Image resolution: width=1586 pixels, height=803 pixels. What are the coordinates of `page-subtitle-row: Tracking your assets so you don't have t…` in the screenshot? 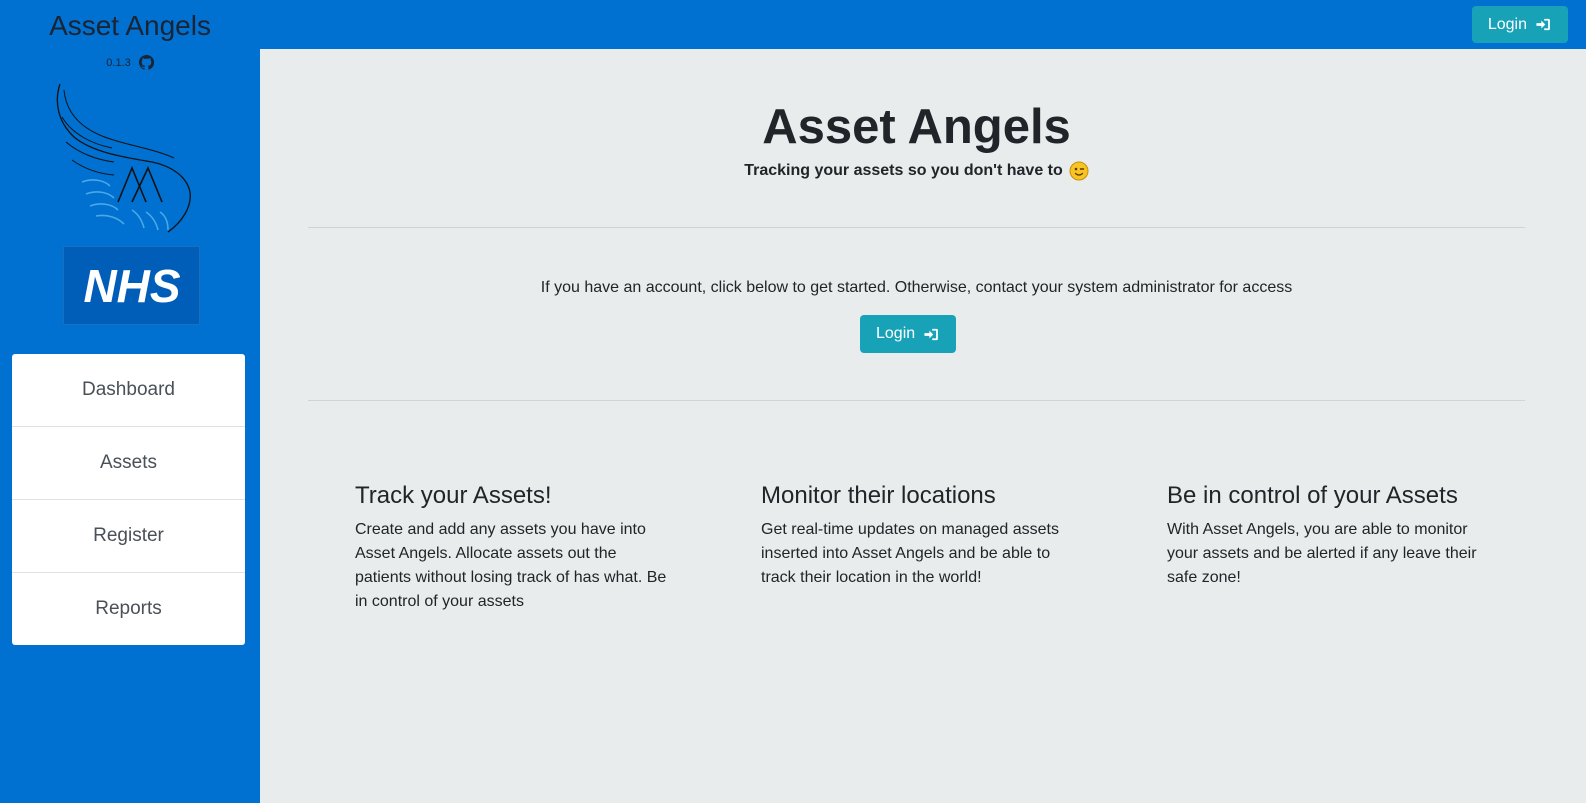 It's located at (916, 171).